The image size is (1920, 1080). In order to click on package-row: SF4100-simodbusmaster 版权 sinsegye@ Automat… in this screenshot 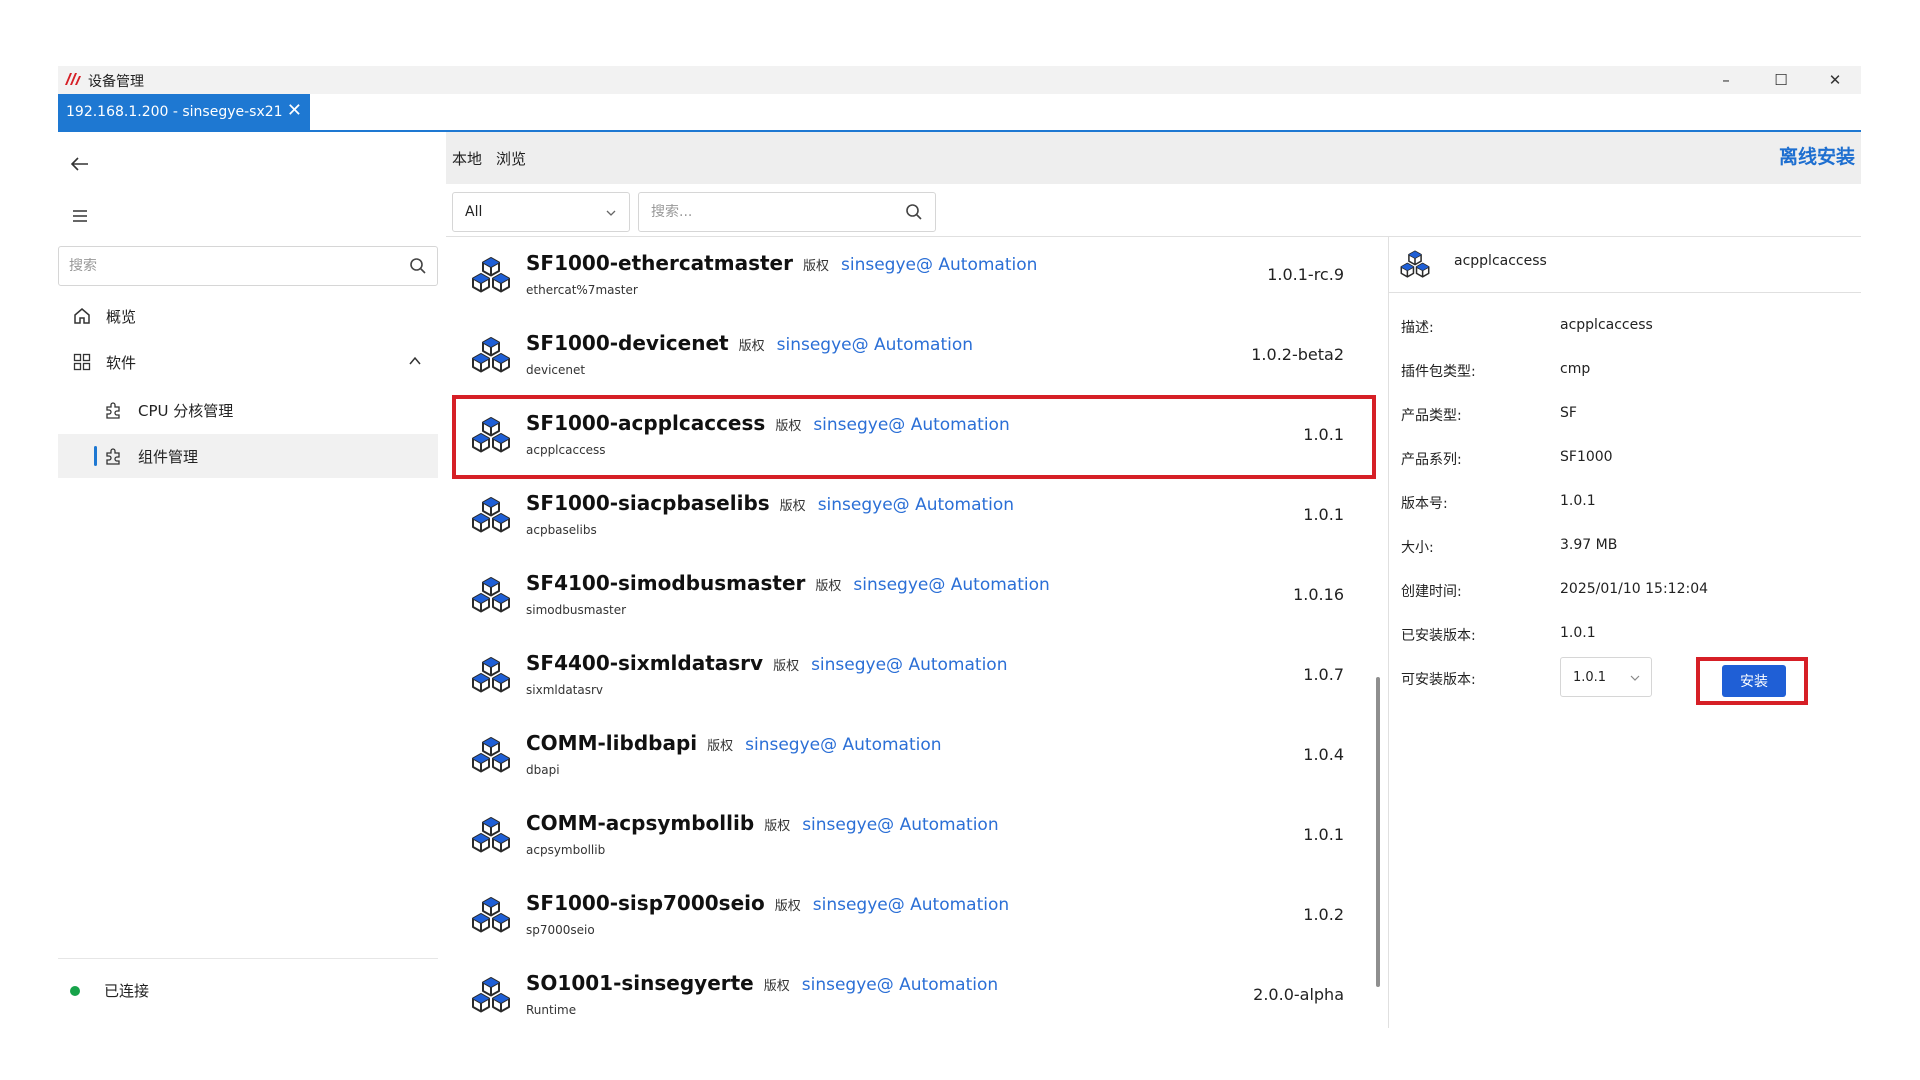, I will do `click(914, 597)`.